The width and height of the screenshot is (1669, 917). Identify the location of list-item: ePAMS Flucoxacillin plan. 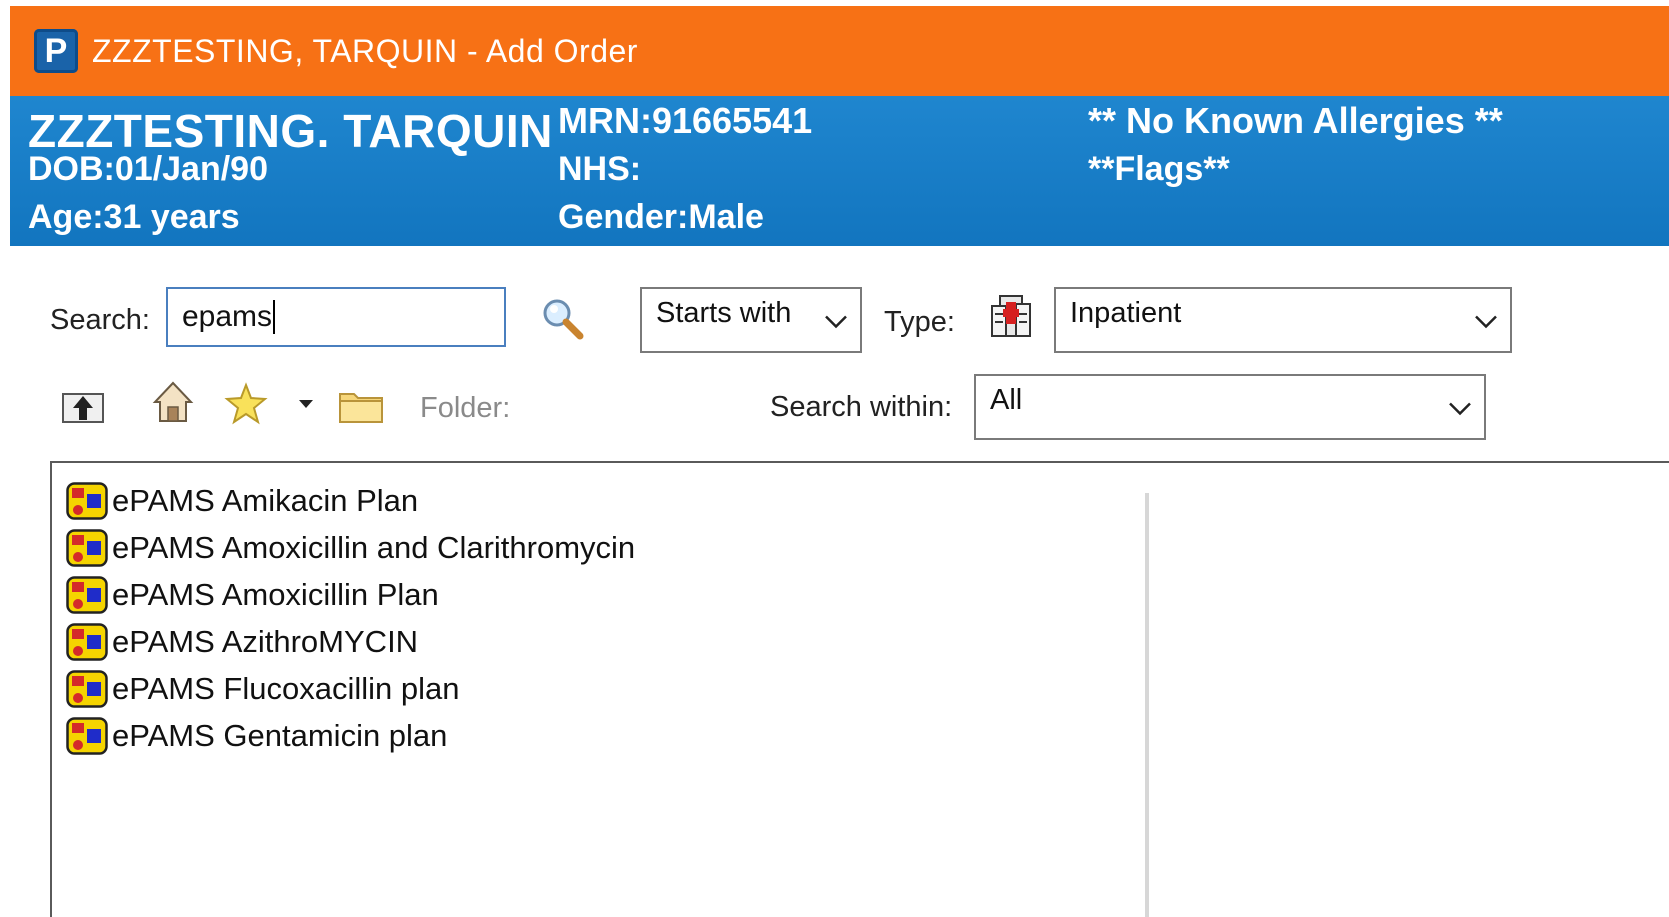
(350, 688).